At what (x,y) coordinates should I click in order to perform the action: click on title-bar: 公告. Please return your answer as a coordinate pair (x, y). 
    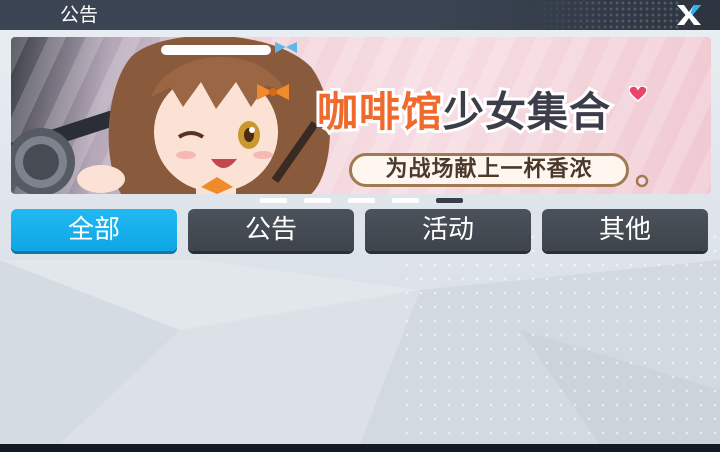
    Looking at the image, I should click on (360, 15).